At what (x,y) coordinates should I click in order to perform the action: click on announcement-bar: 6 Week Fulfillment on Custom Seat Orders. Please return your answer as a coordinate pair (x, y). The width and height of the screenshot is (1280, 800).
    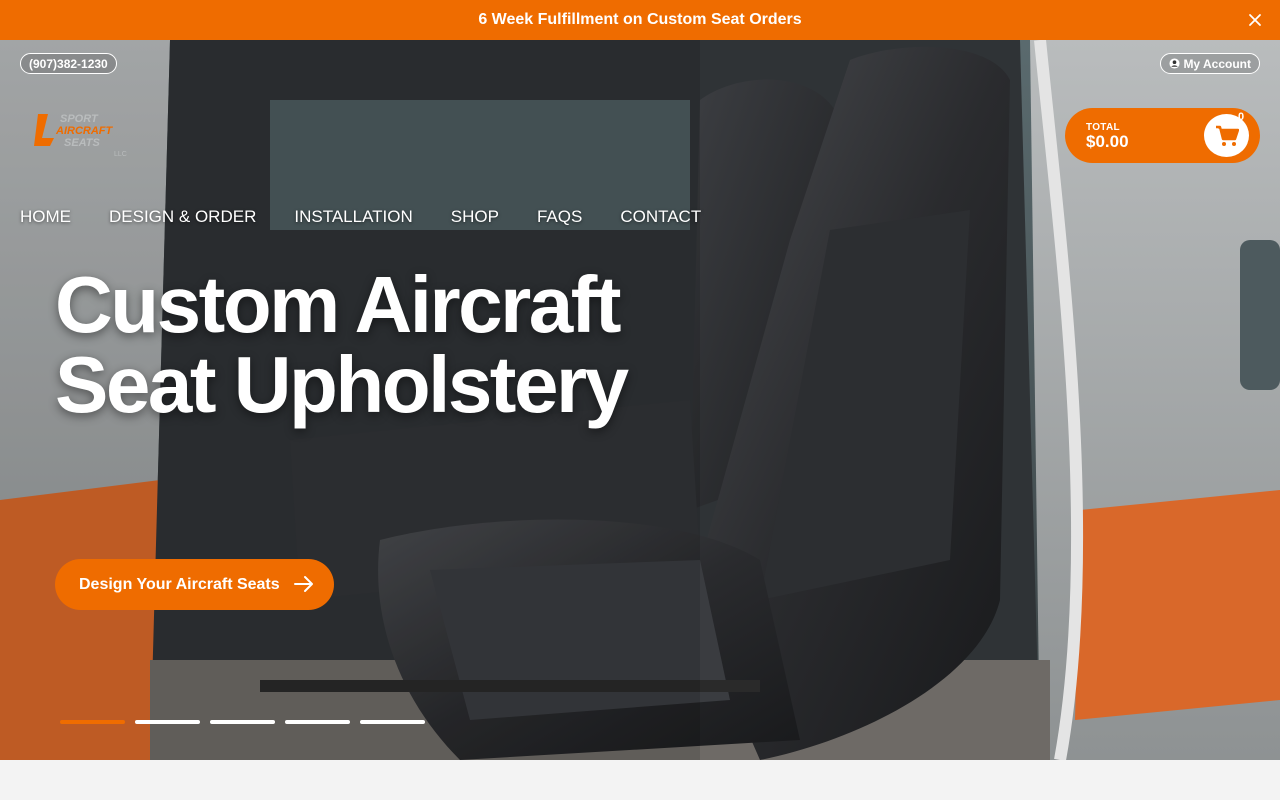
    Looking at the image, I should click on (640, 20).